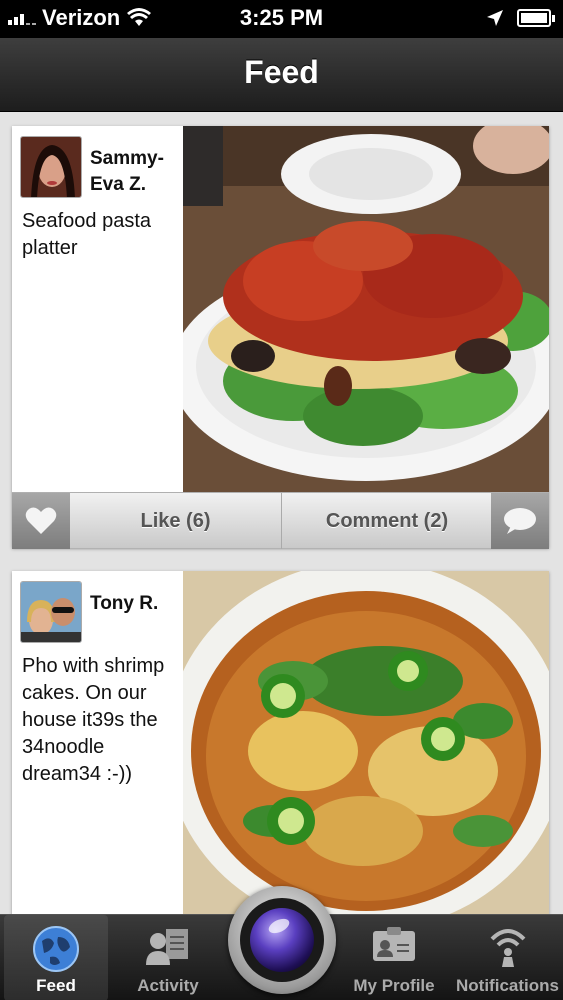  Describe the element at coordinates (495, 18) in the screenshot. I see `location-arrow-icon` at that location.